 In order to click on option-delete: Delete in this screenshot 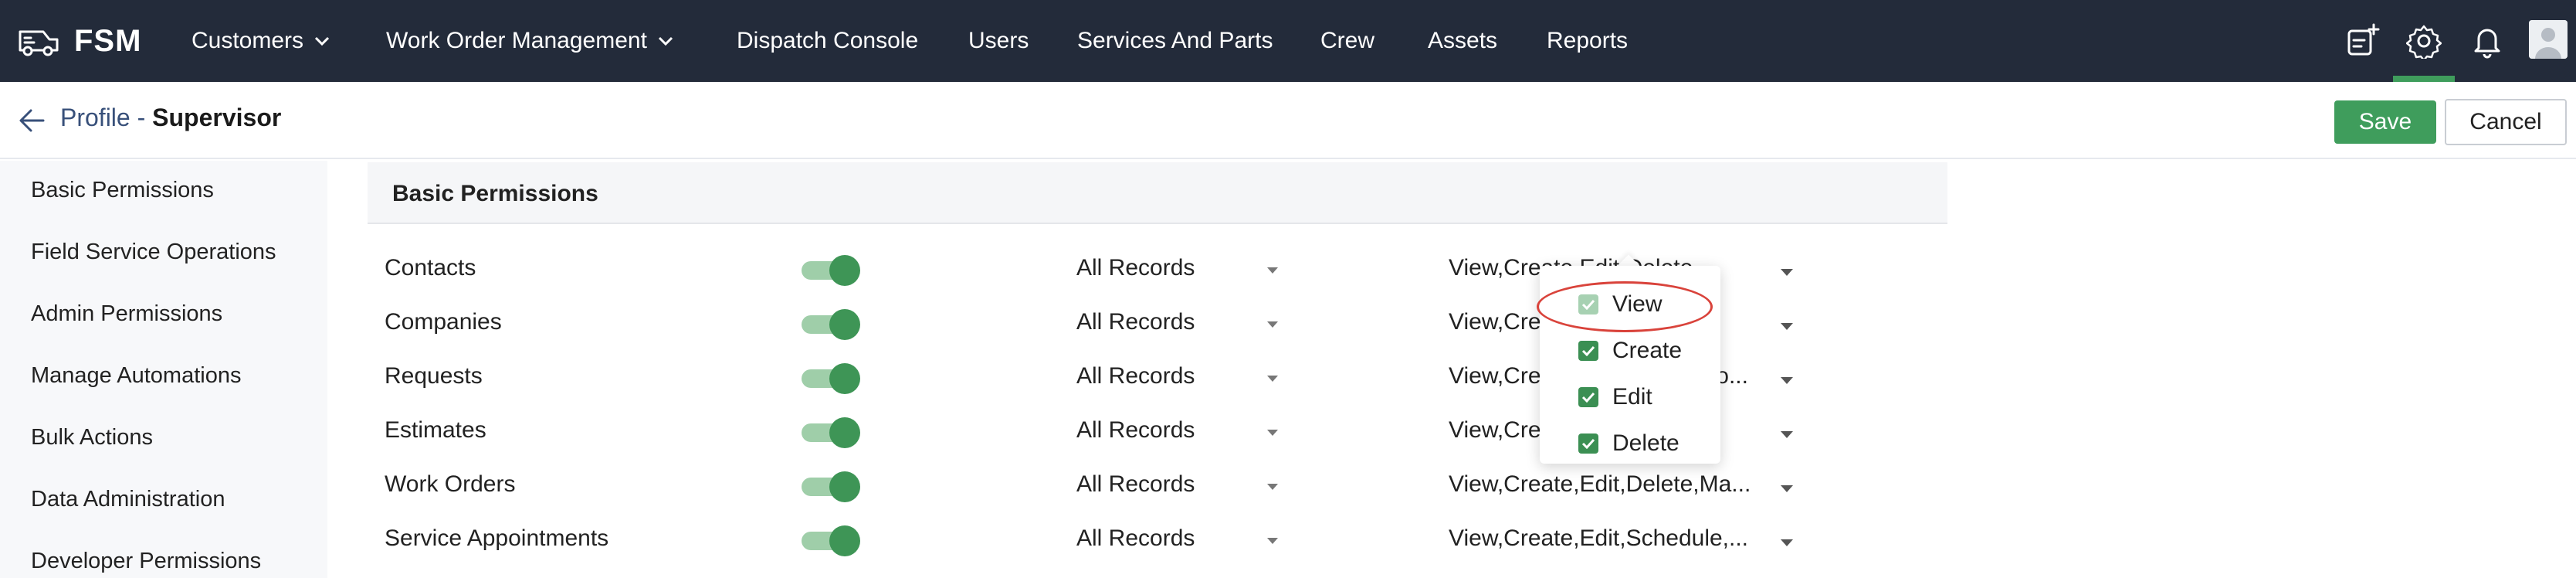, I will do `click(1628, 444)`.